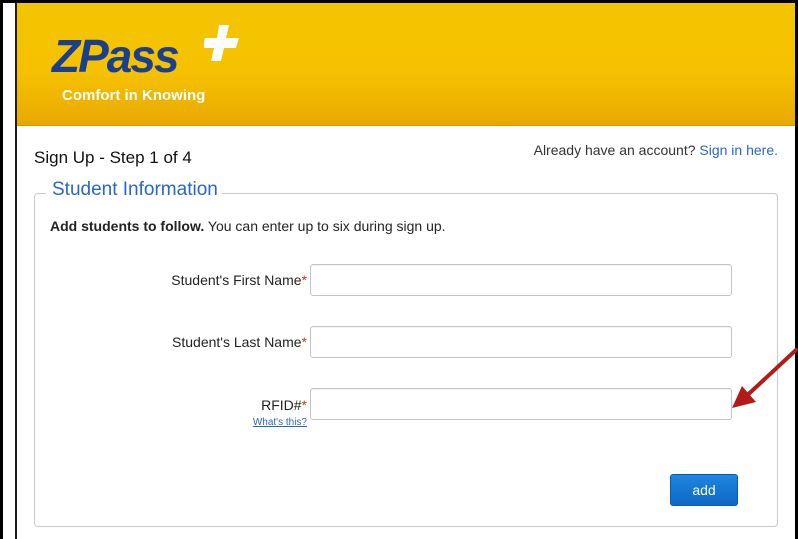 The width and height of the screenshot is (798, 539). Describe the element at coordinates (704, 490) in the screenshot. I see `add-button: add` at that location.